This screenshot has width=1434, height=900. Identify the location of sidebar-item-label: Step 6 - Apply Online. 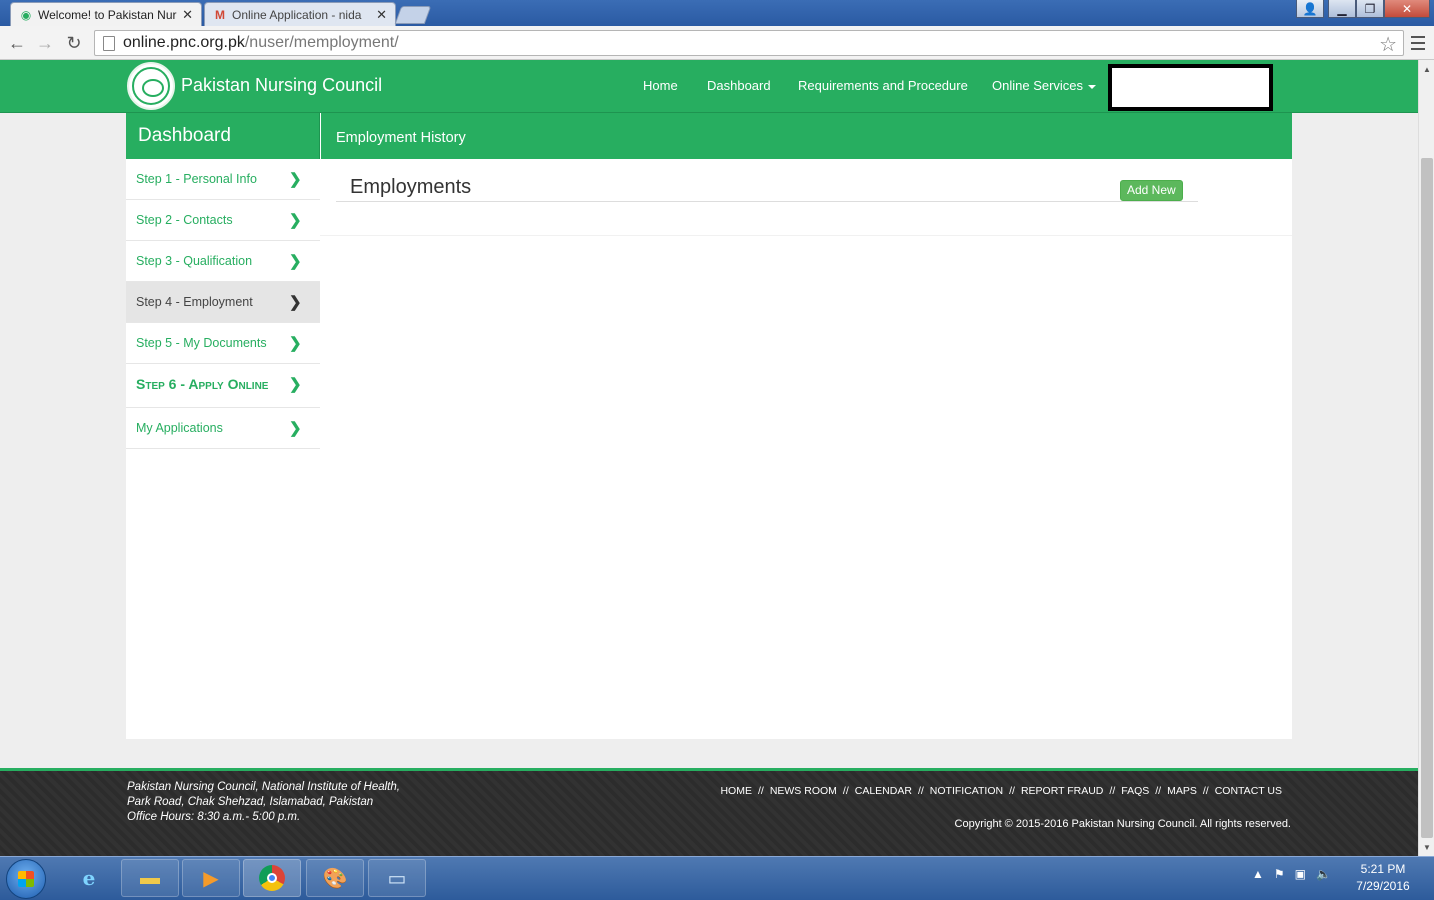
(202, 384).